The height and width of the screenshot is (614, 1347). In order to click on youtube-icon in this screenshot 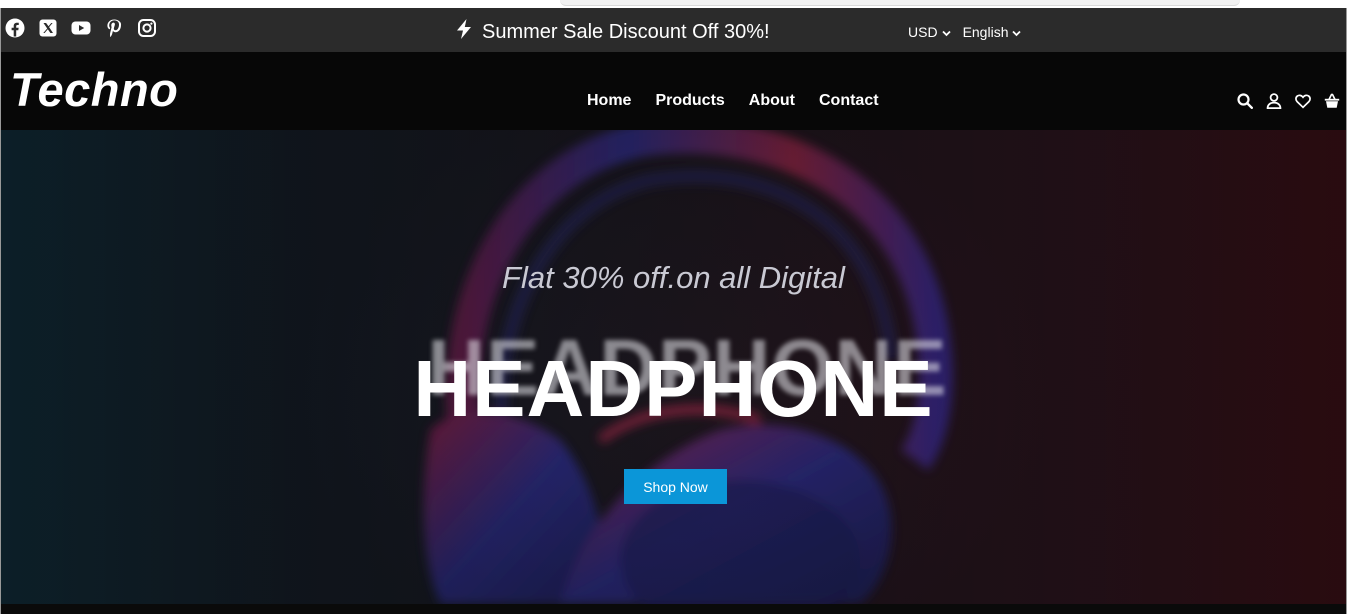, I will do `click(81, 28)`.